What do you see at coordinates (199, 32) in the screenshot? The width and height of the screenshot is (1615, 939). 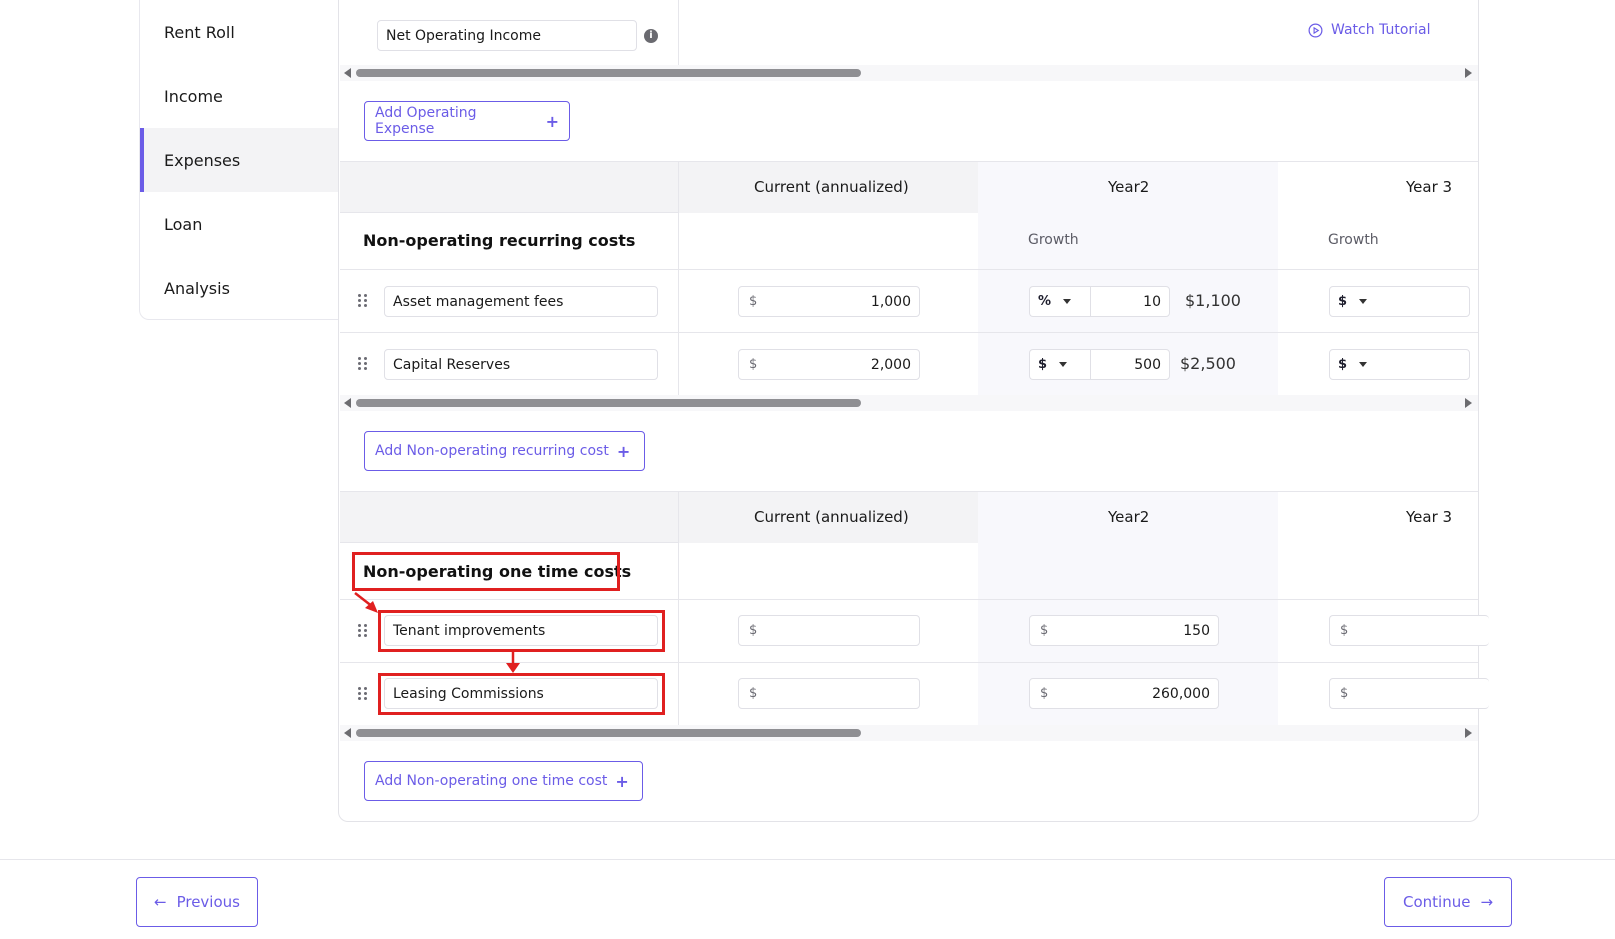 I see `sidebar-item-label: Rent Roll` at bounding box center [199, 32].